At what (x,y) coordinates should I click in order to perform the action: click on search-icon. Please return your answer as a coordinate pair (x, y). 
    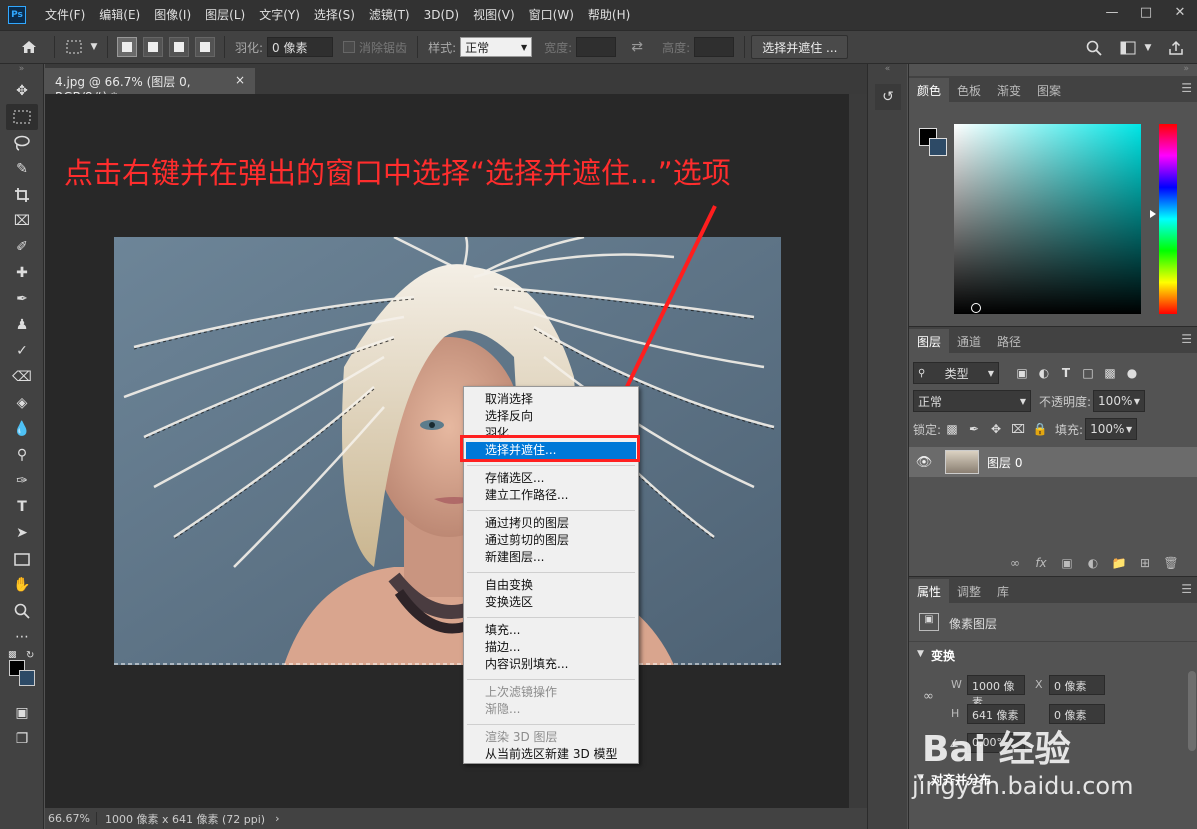
    Looking at the image, I should click on (1094, 48).